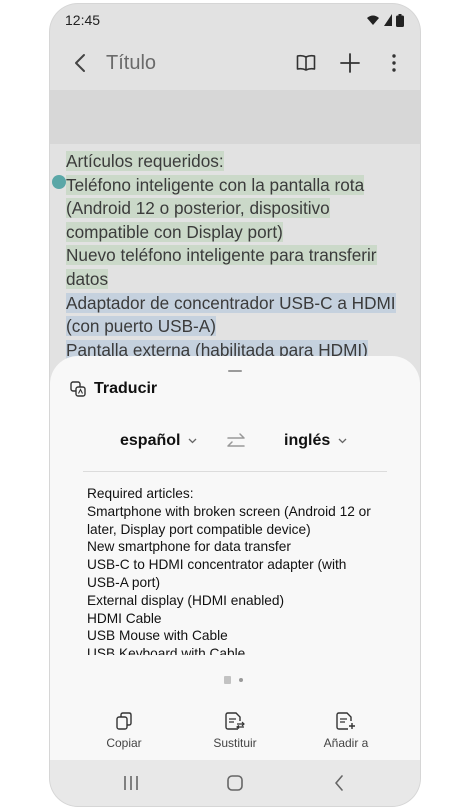 The width and height of the screenshot is (470, 810). Describe the element at coordinates (141, 326) in the screenshot. I see `note-line: (con puerto USB-A)` at that location.